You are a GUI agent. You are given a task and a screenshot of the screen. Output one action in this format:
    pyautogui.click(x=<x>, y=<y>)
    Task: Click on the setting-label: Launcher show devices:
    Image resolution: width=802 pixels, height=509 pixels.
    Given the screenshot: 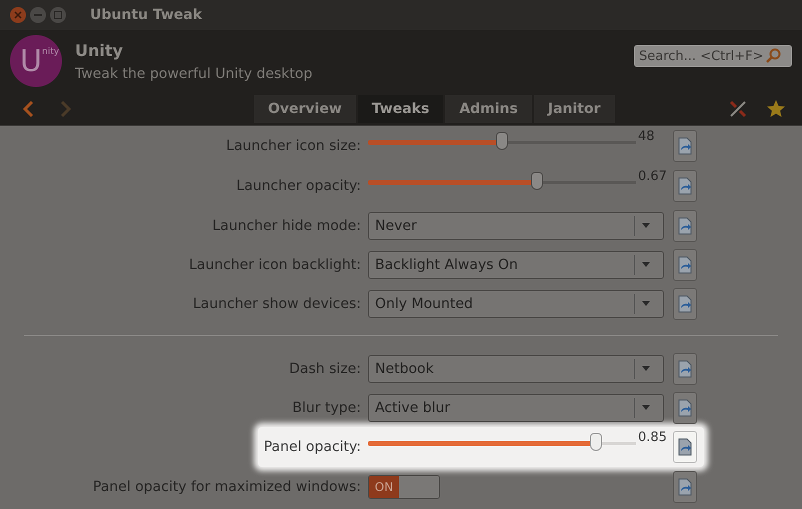 What is the action you would take?
    pyautogui.click(x=276, y=304)
    